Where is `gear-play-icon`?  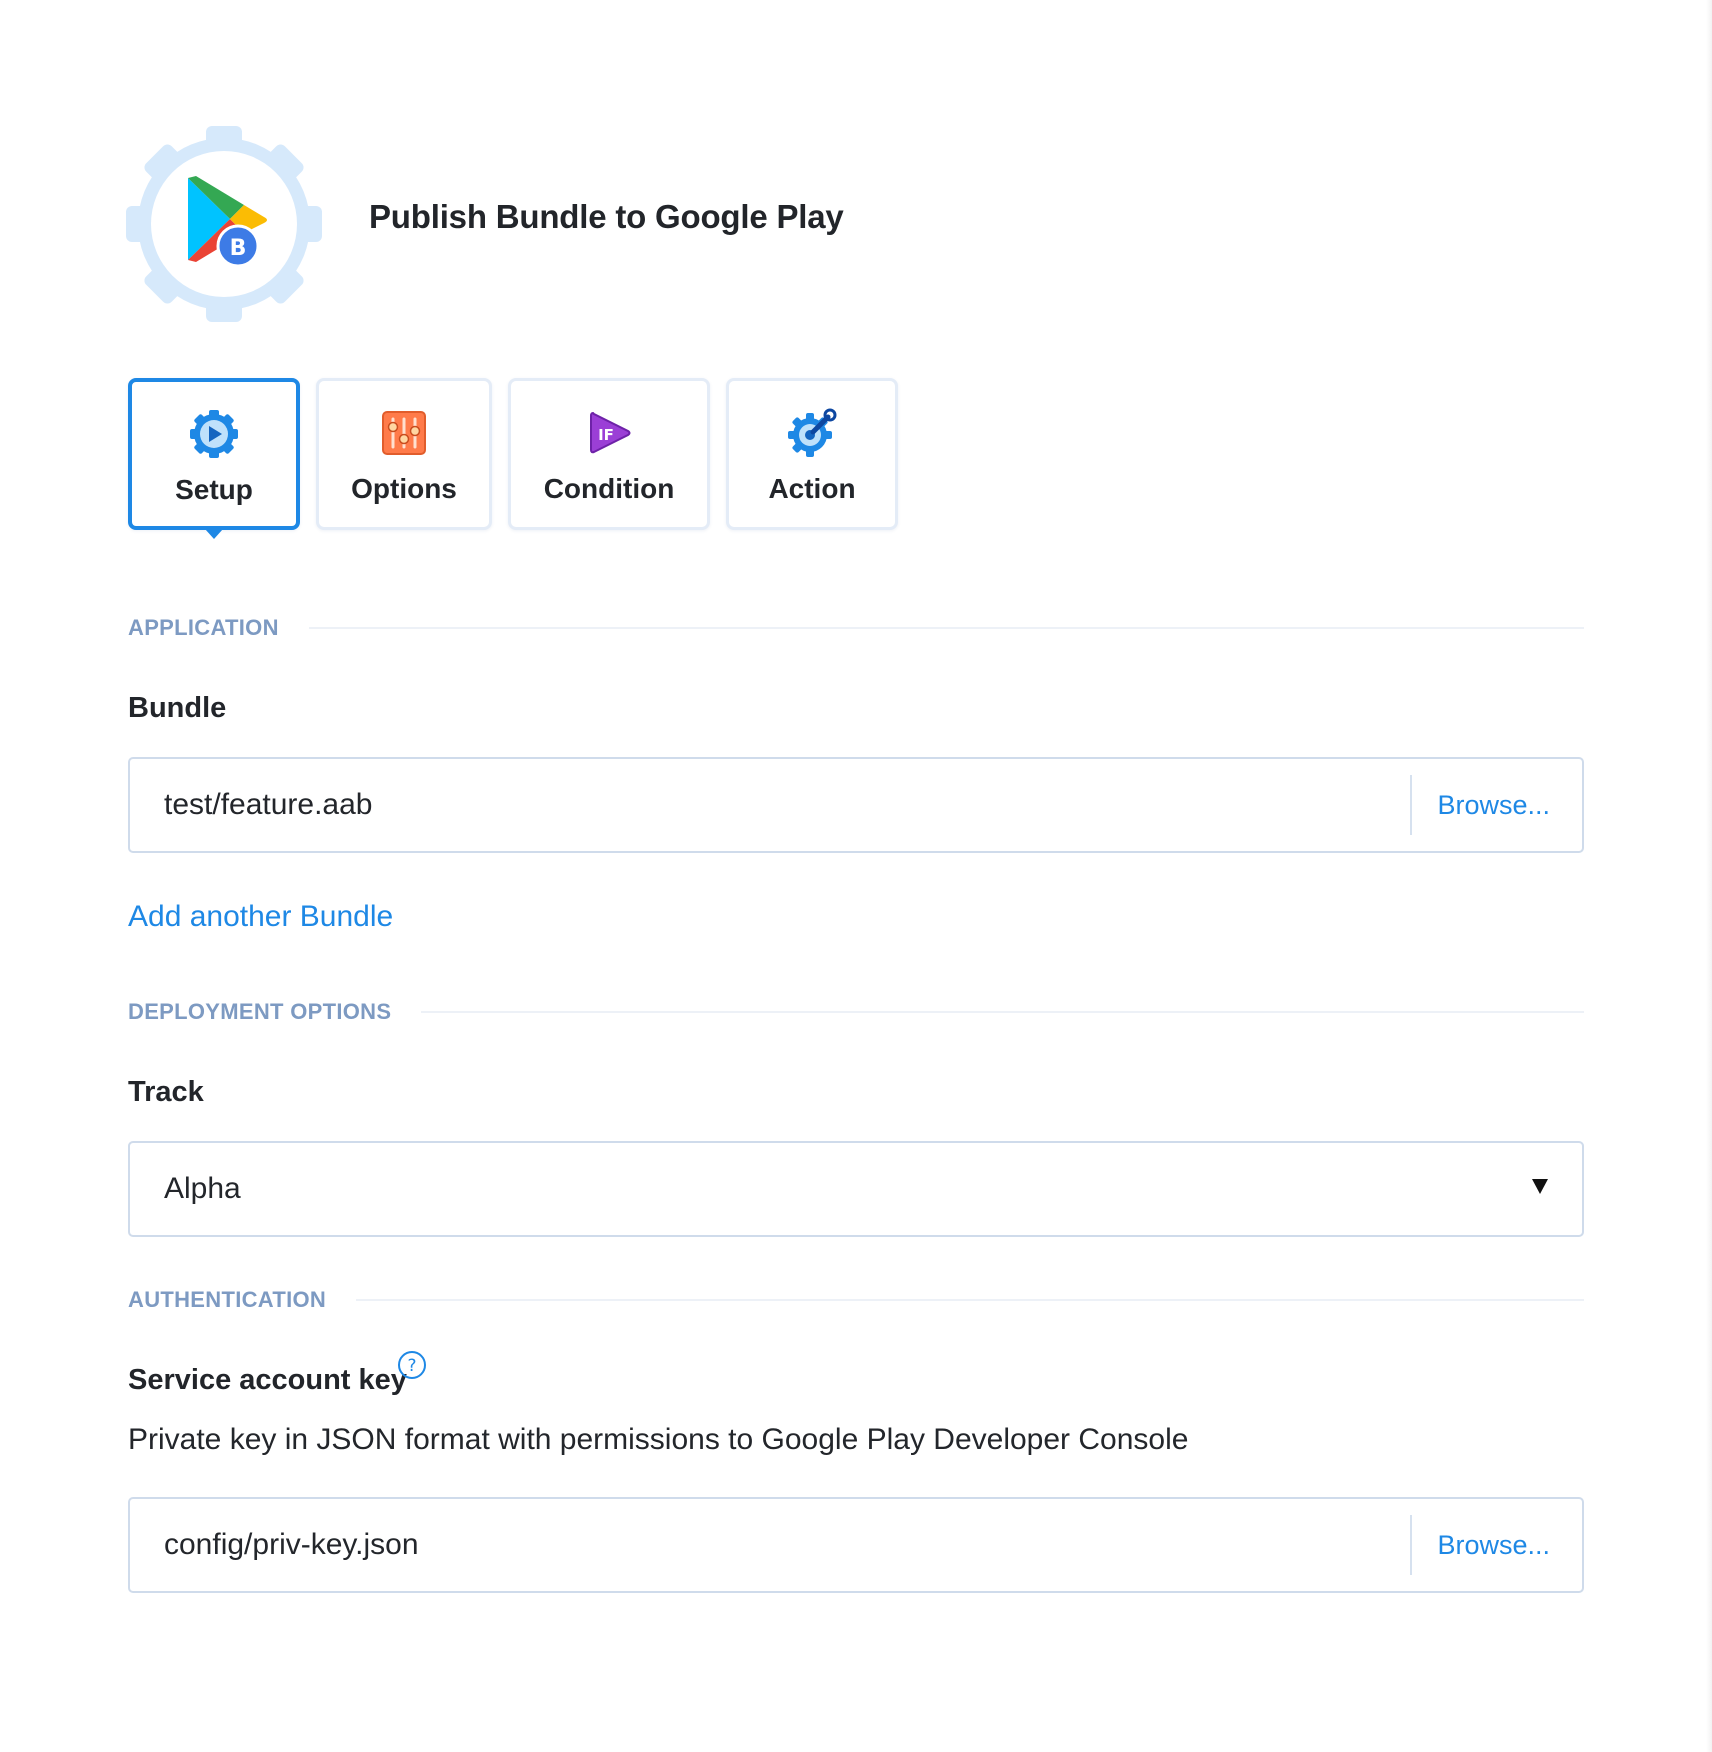
gear-play-icon is located at coordinates (214, 434).